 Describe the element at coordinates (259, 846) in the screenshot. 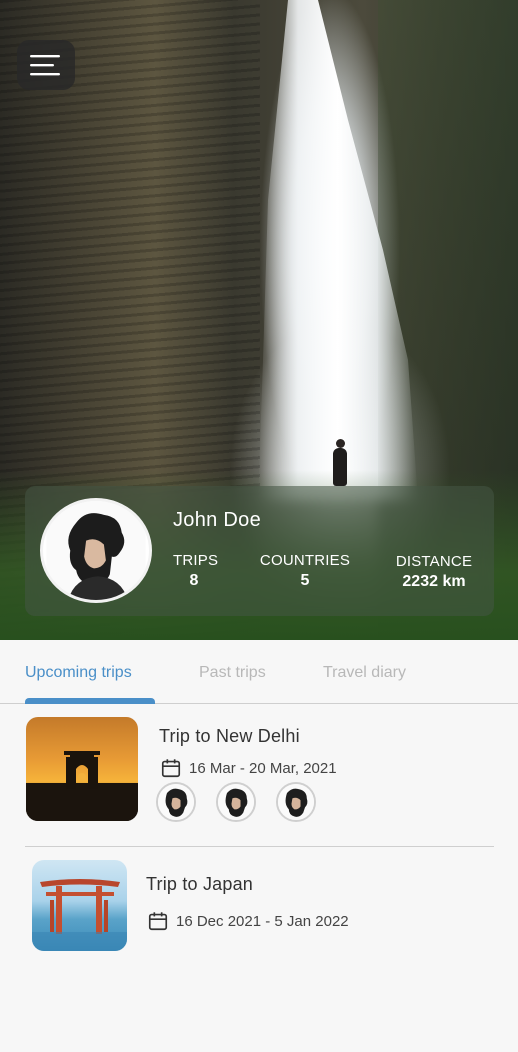

I see `trip-divider` at that location.